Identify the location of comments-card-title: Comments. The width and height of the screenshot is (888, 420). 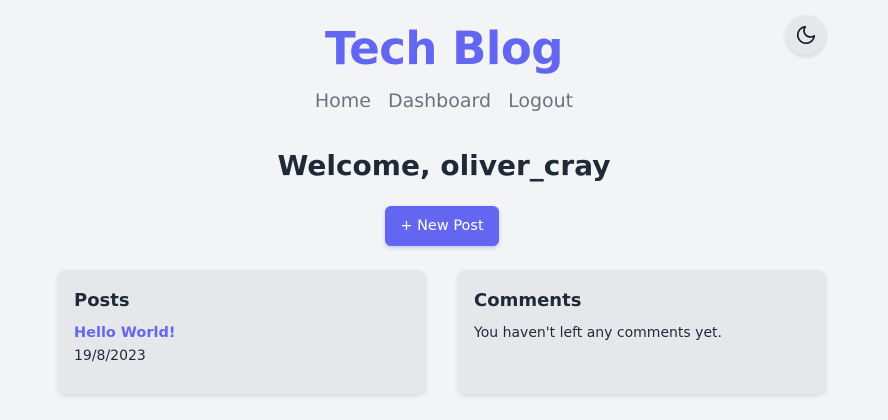
(528, 300).